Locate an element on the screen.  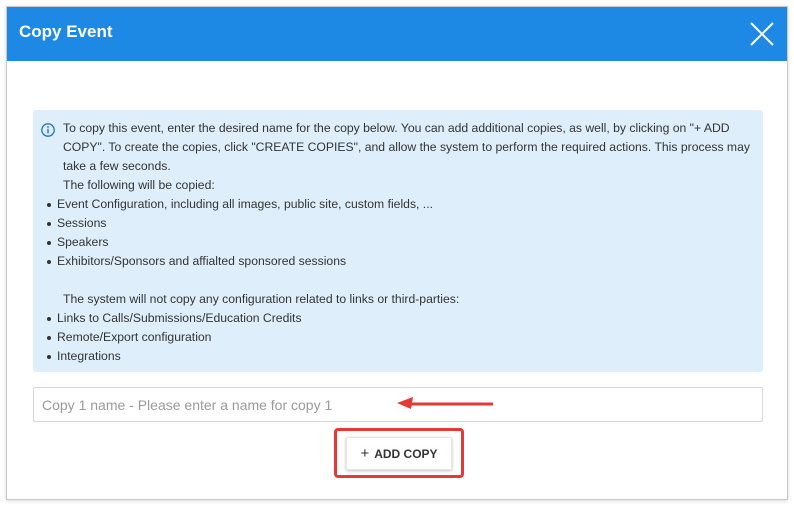
list-item: Remote/Export configuration is located at coordinates (398, 337).